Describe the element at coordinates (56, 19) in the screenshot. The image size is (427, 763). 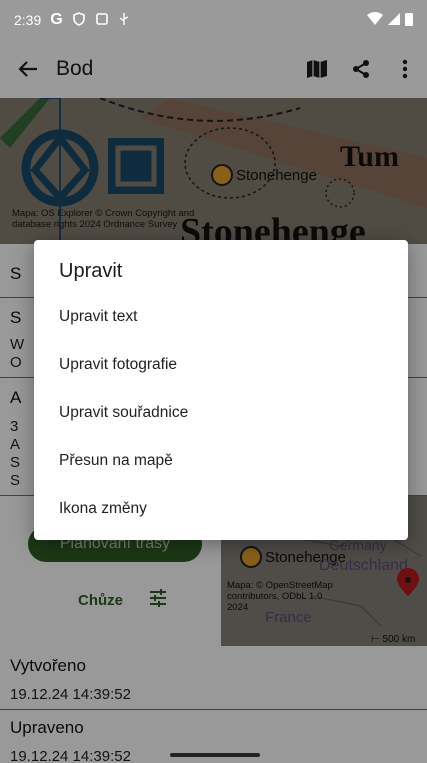
I see `google-icon: G` at that location.